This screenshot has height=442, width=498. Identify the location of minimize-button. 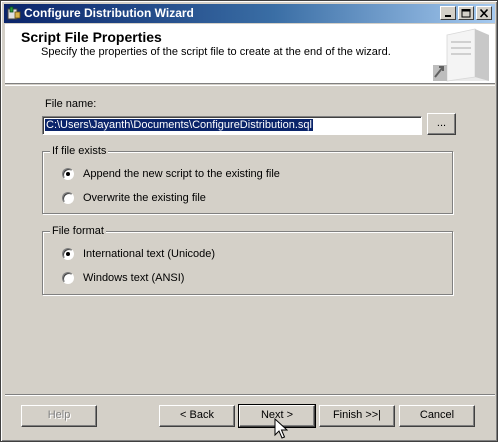
(448, 13).